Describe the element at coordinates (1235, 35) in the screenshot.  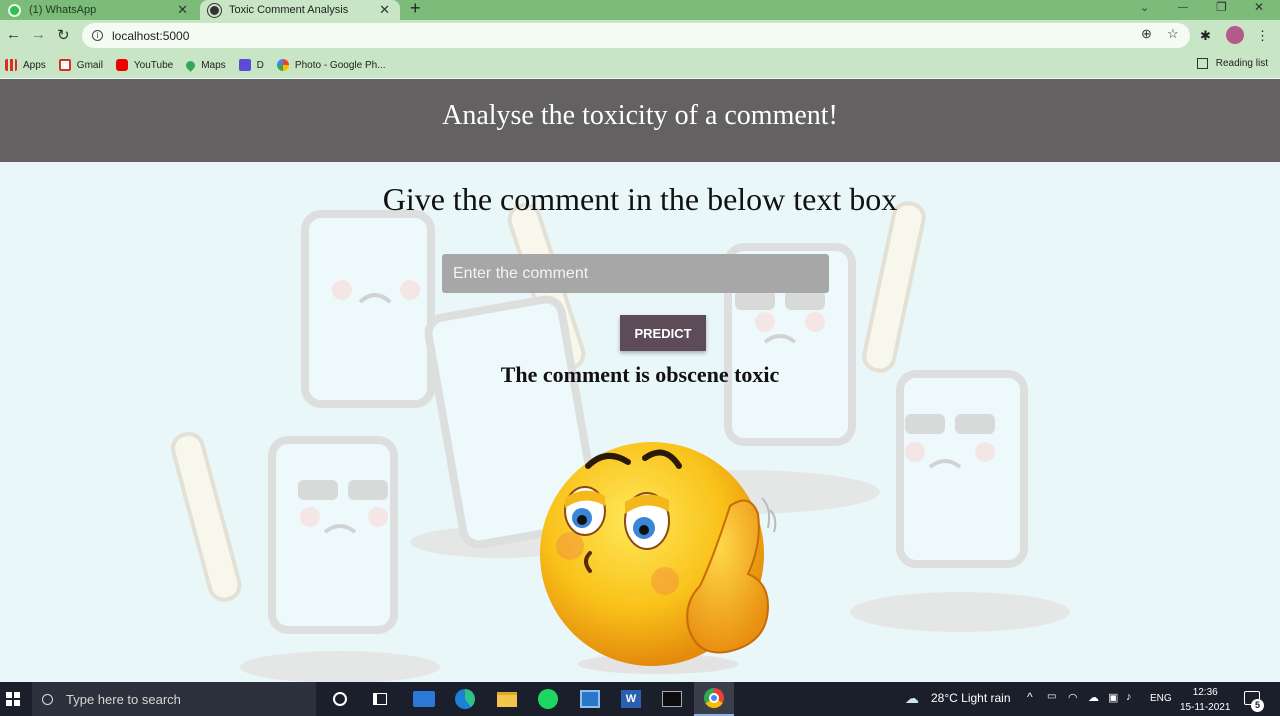
I see `profile-avatar` at that location.